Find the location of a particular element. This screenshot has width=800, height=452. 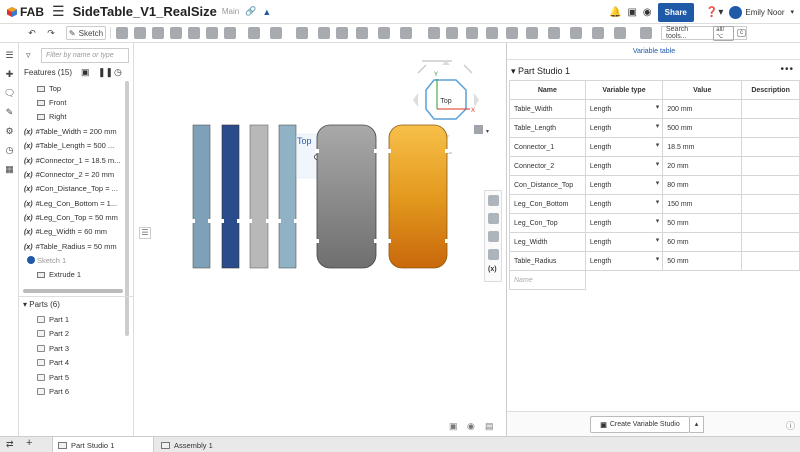

variable-value-cell: 20 mm is located at coordinates (702, 166).